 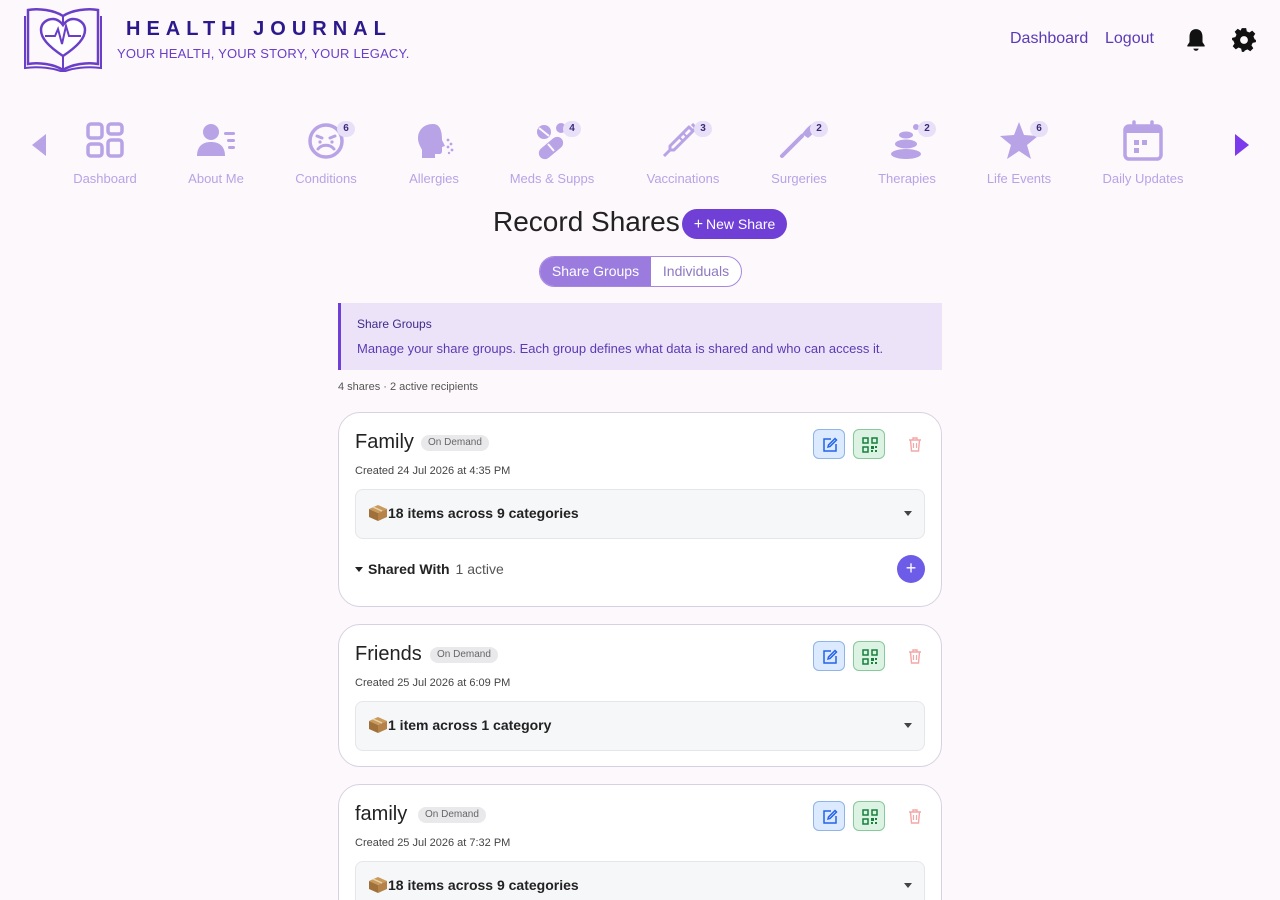 What do you see at coordinates (216, 140) in the screenshot?
I see `person-icon` at bounding box center [216, 140].